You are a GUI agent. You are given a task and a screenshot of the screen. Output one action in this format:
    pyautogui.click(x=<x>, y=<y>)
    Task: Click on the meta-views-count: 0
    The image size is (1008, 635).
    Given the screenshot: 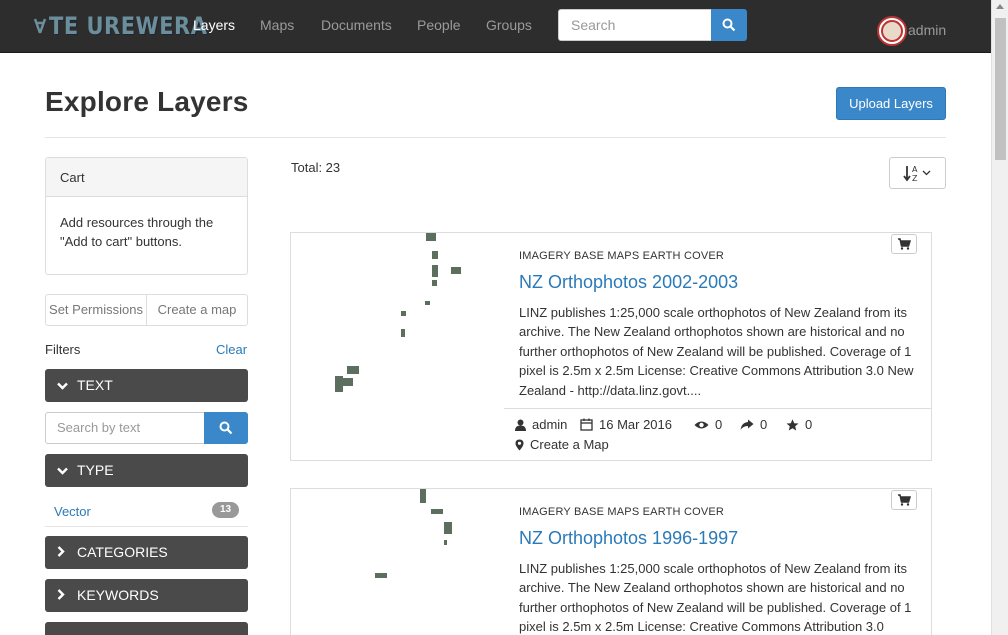 What is the action you would take?
    pyautogui.click(x=719, y=424)
    